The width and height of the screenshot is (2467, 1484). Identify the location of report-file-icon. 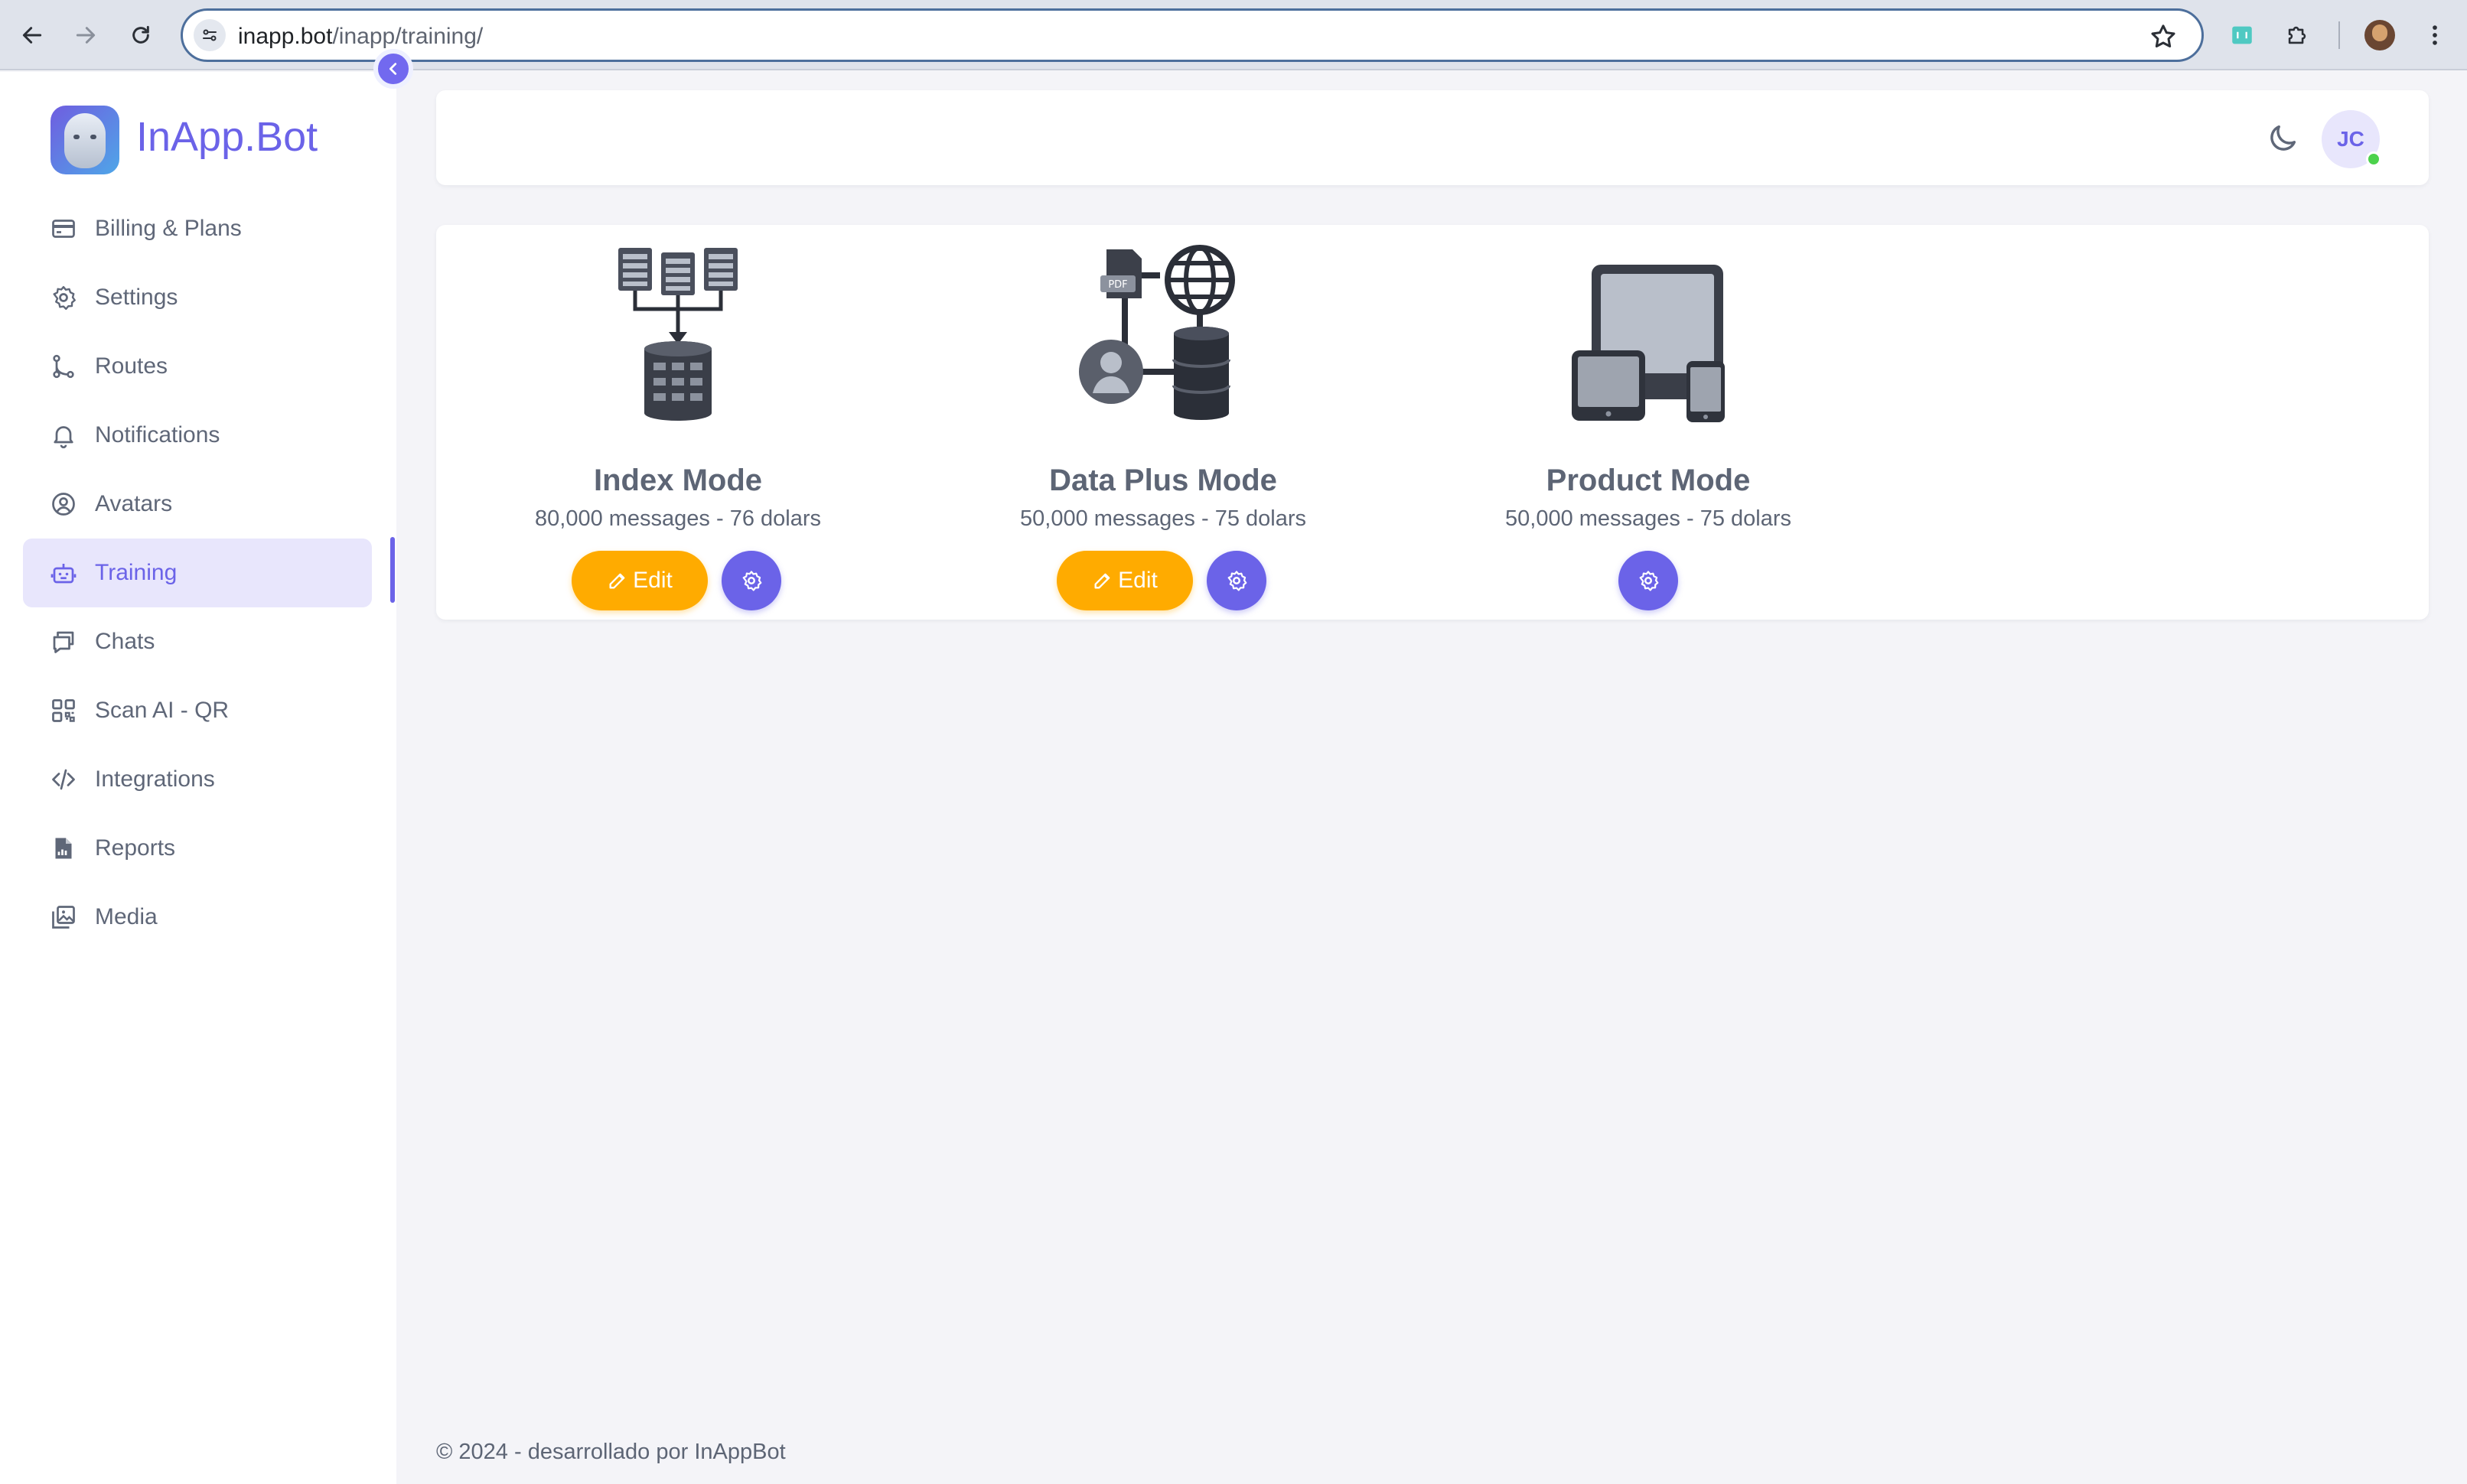
(63, 848).